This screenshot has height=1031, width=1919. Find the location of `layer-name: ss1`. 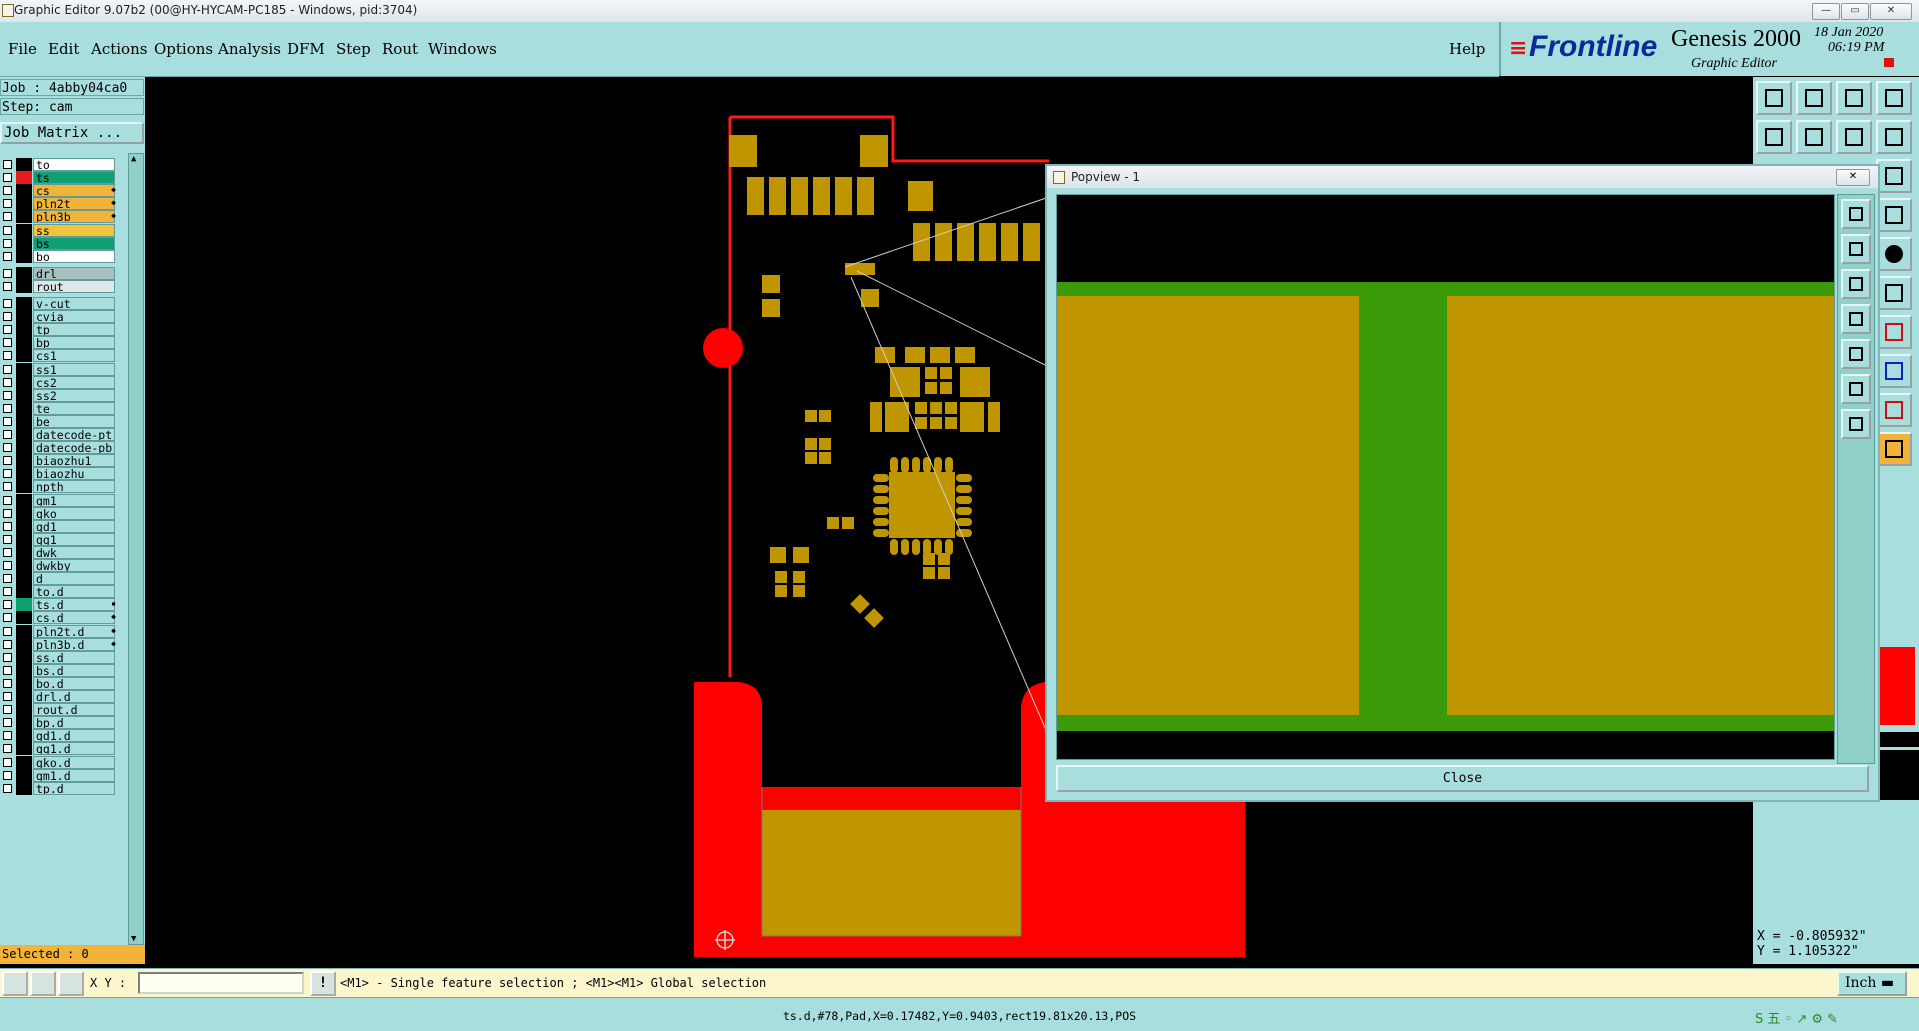

layer-name: ss1 is located at coordinates (74, 369).